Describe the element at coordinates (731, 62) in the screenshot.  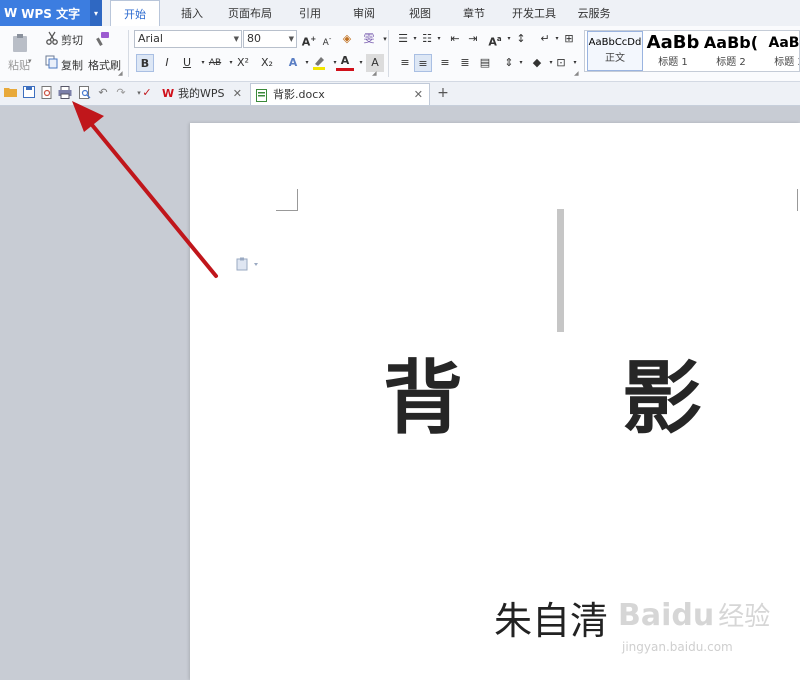
I see `style-name: 标题 2` at that location.